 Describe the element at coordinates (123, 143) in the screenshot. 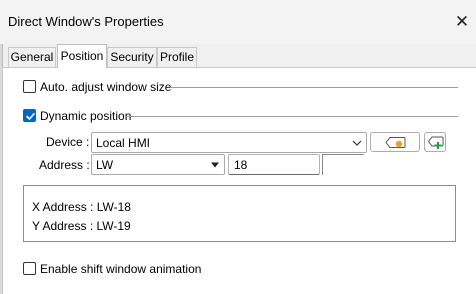

I see `device-value: Local HMI` at that location.